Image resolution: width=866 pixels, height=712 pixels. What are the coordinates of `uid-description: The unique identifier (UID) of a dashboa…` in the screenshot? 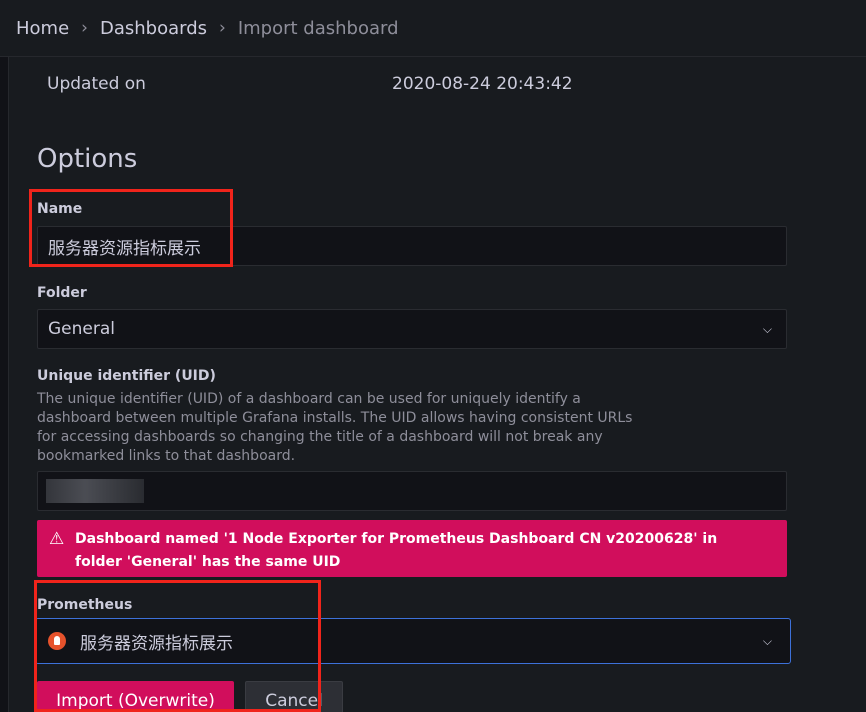 It's located at (335, 427).